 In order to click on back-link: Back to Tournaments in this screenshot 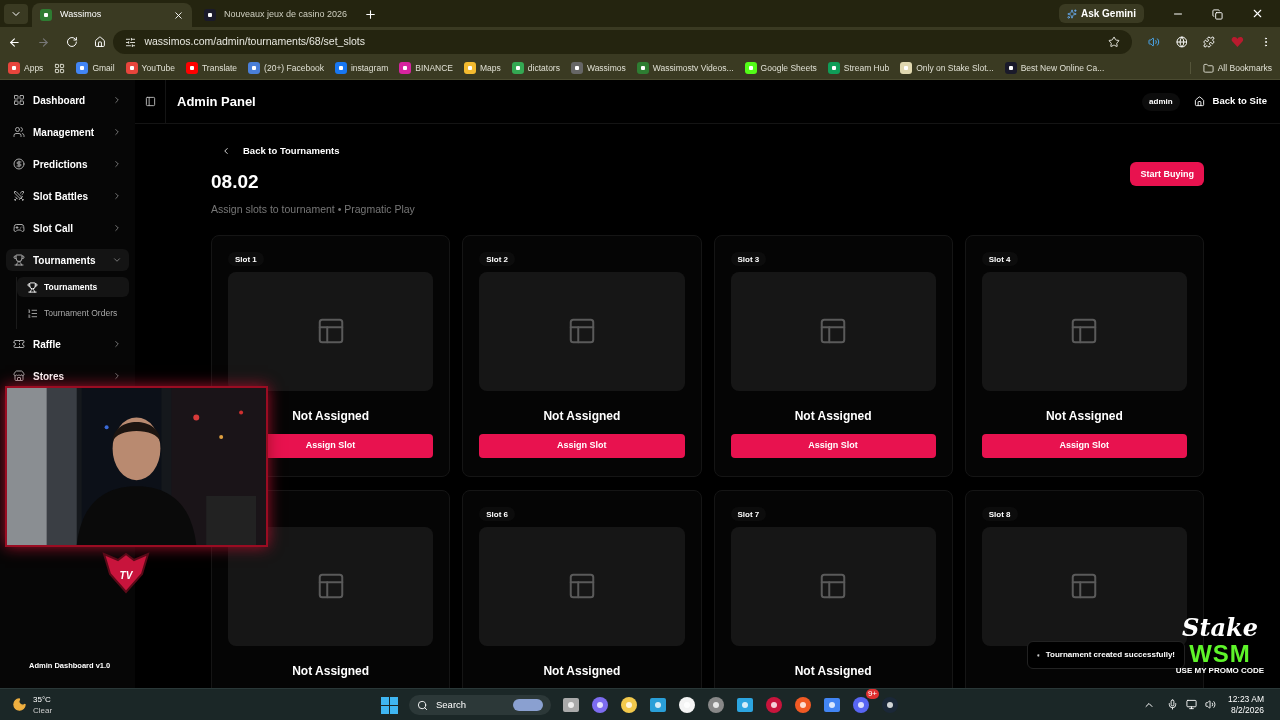, I will do `click(280, 151)`.